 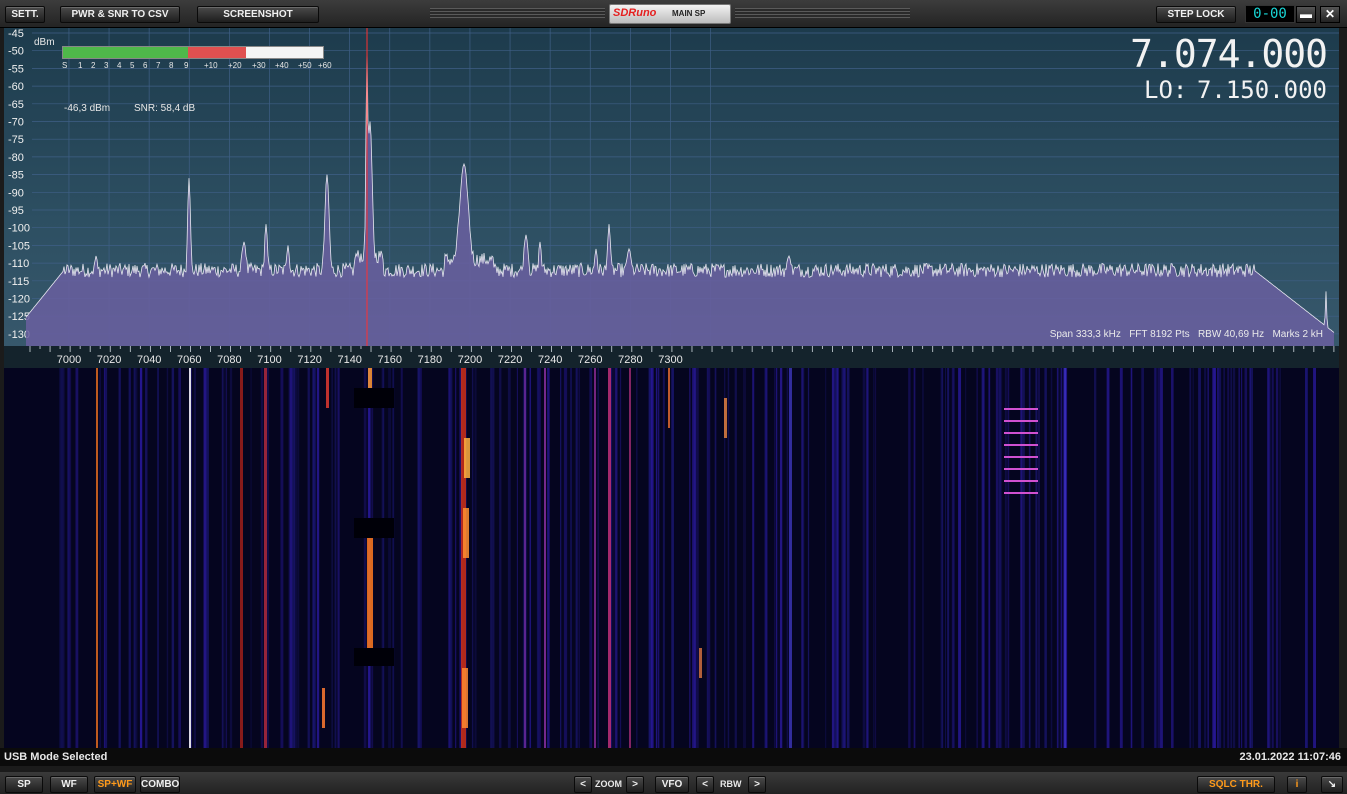 What do you see at coordinates (69, 360) in the screenshot?
I see `x-tick-label: 7000` at bounding box center [69, 360].